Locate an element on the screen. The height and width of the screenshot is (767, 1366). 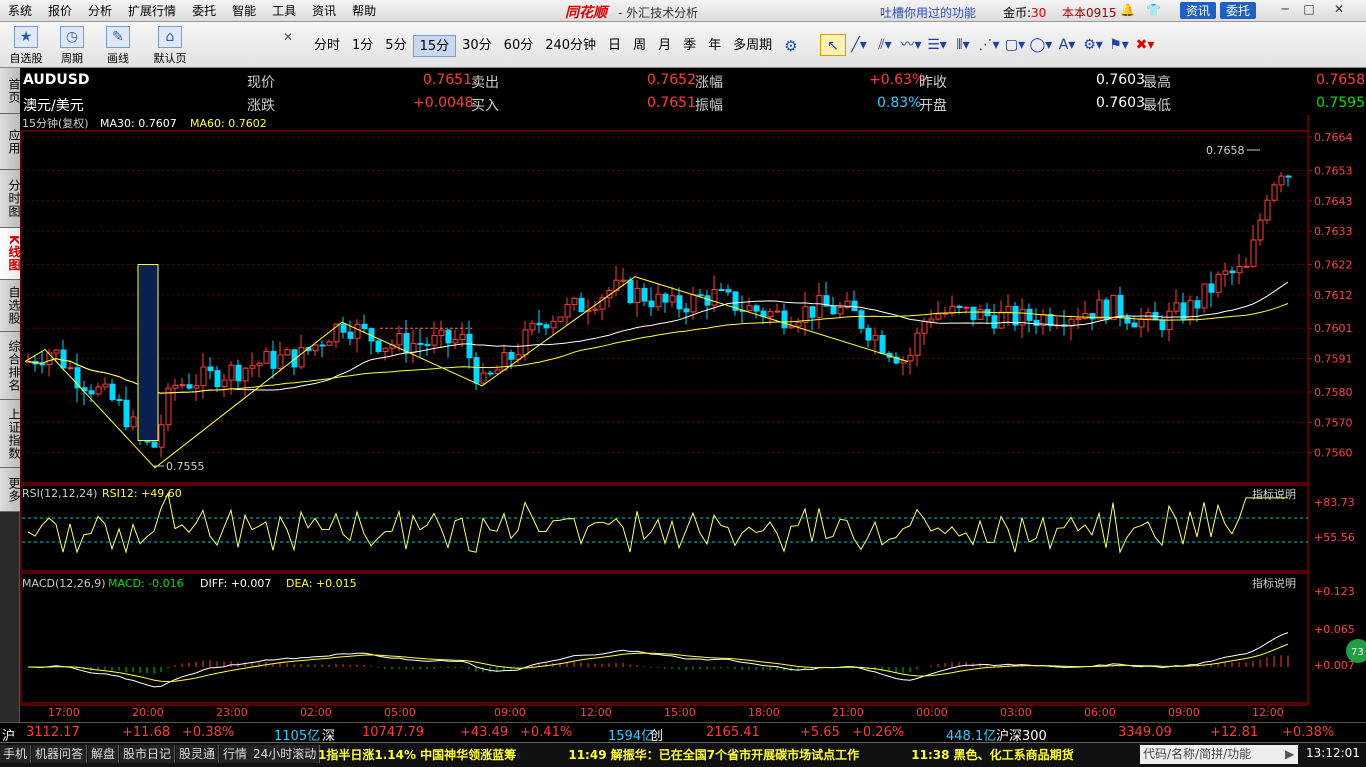
quote-button: 行情 is located at coordinates (236, 754).